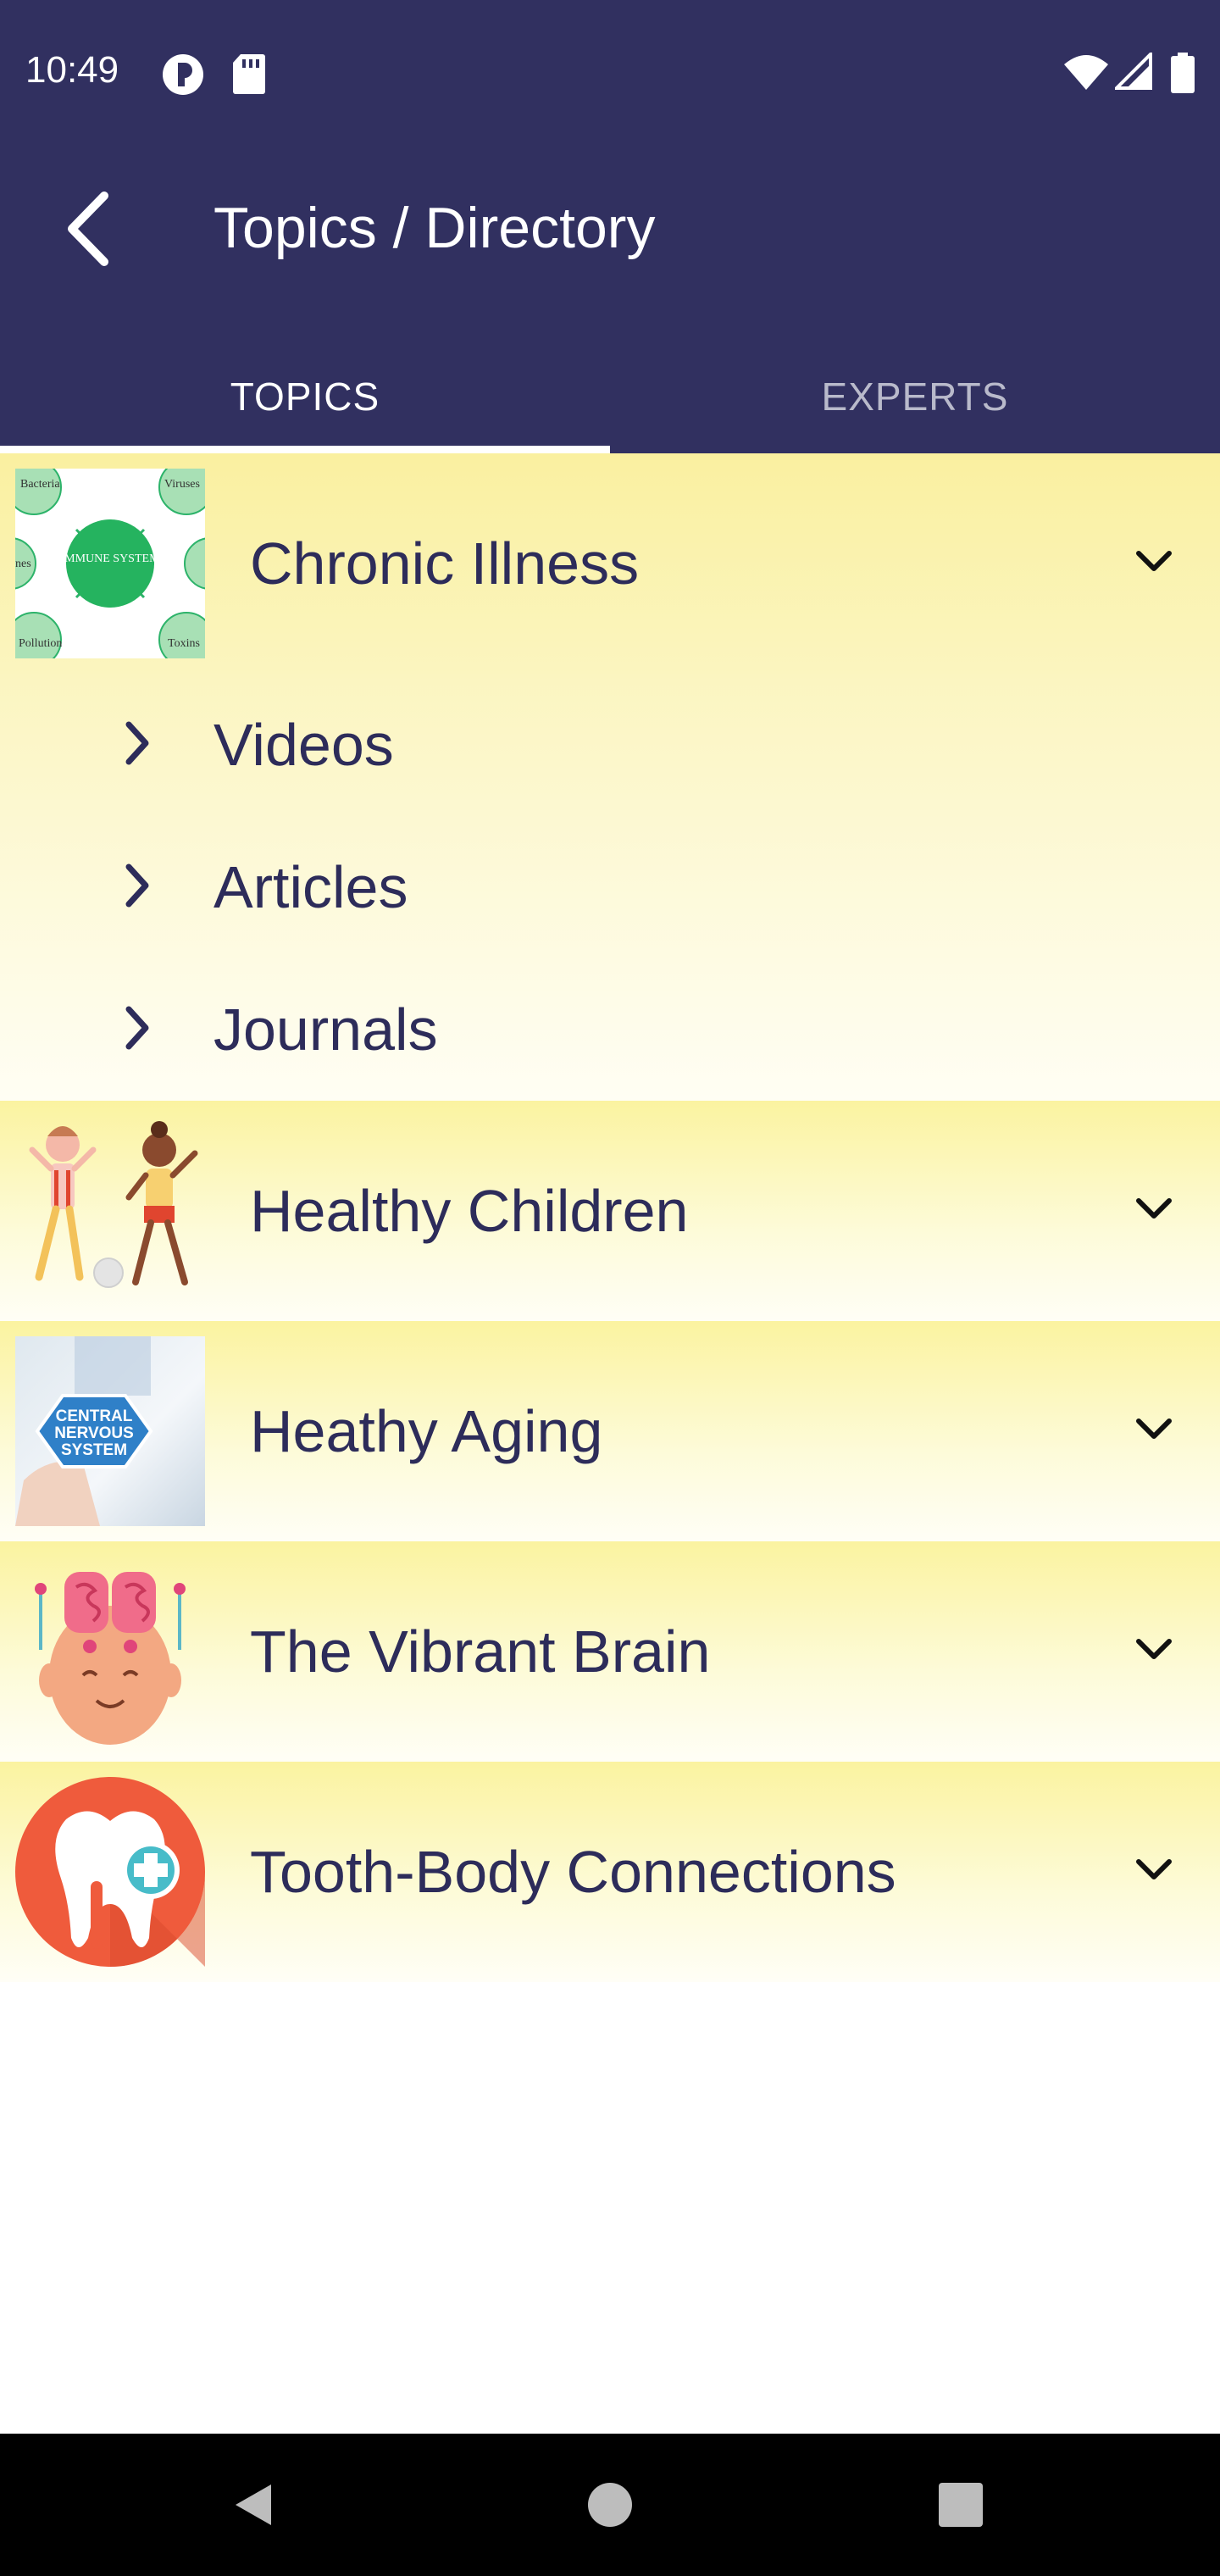 The image size is (1220, 2576). I want to click on pollution-label: Pollution, so click(40, 643).